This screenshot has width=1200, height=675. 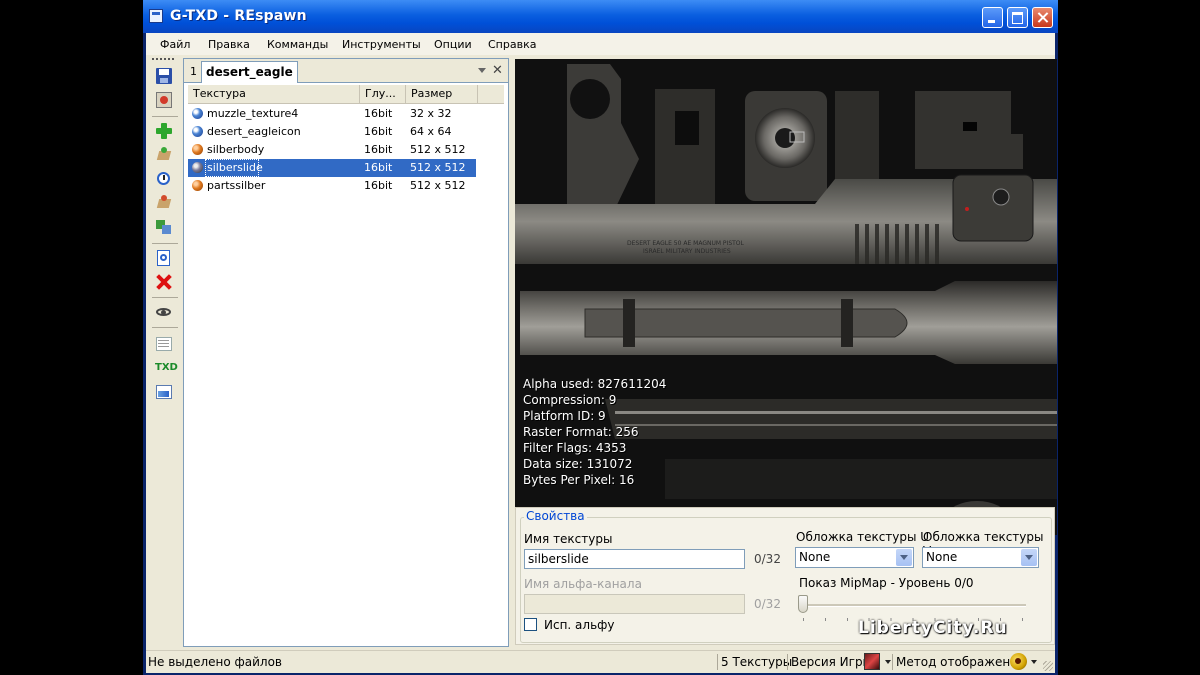 I want to click on texture-name-cell: muzzle_texture4, so click(x=253, y=113).